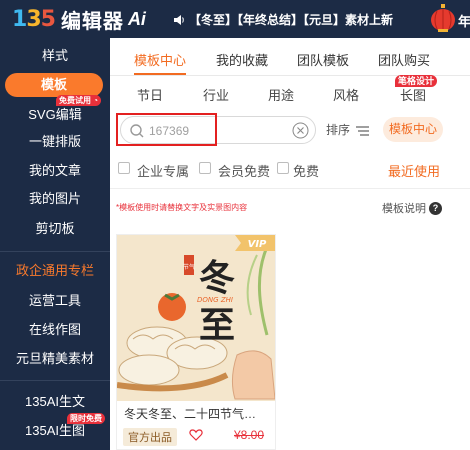 The height and width of the screenshot is (450, 470). Describe the element at coordinates (150, 437) in the screenshot. I see `official-tag: 官方出品` at that location.